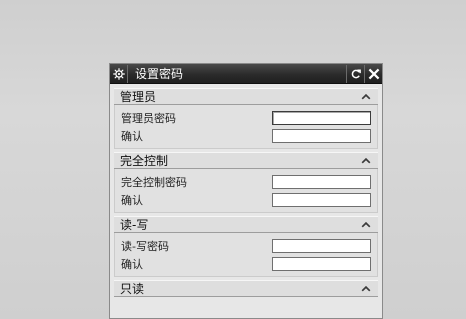 The height and width of the screenshot is (319, 466). I want to click on admin-password-input, so click(321, 118).